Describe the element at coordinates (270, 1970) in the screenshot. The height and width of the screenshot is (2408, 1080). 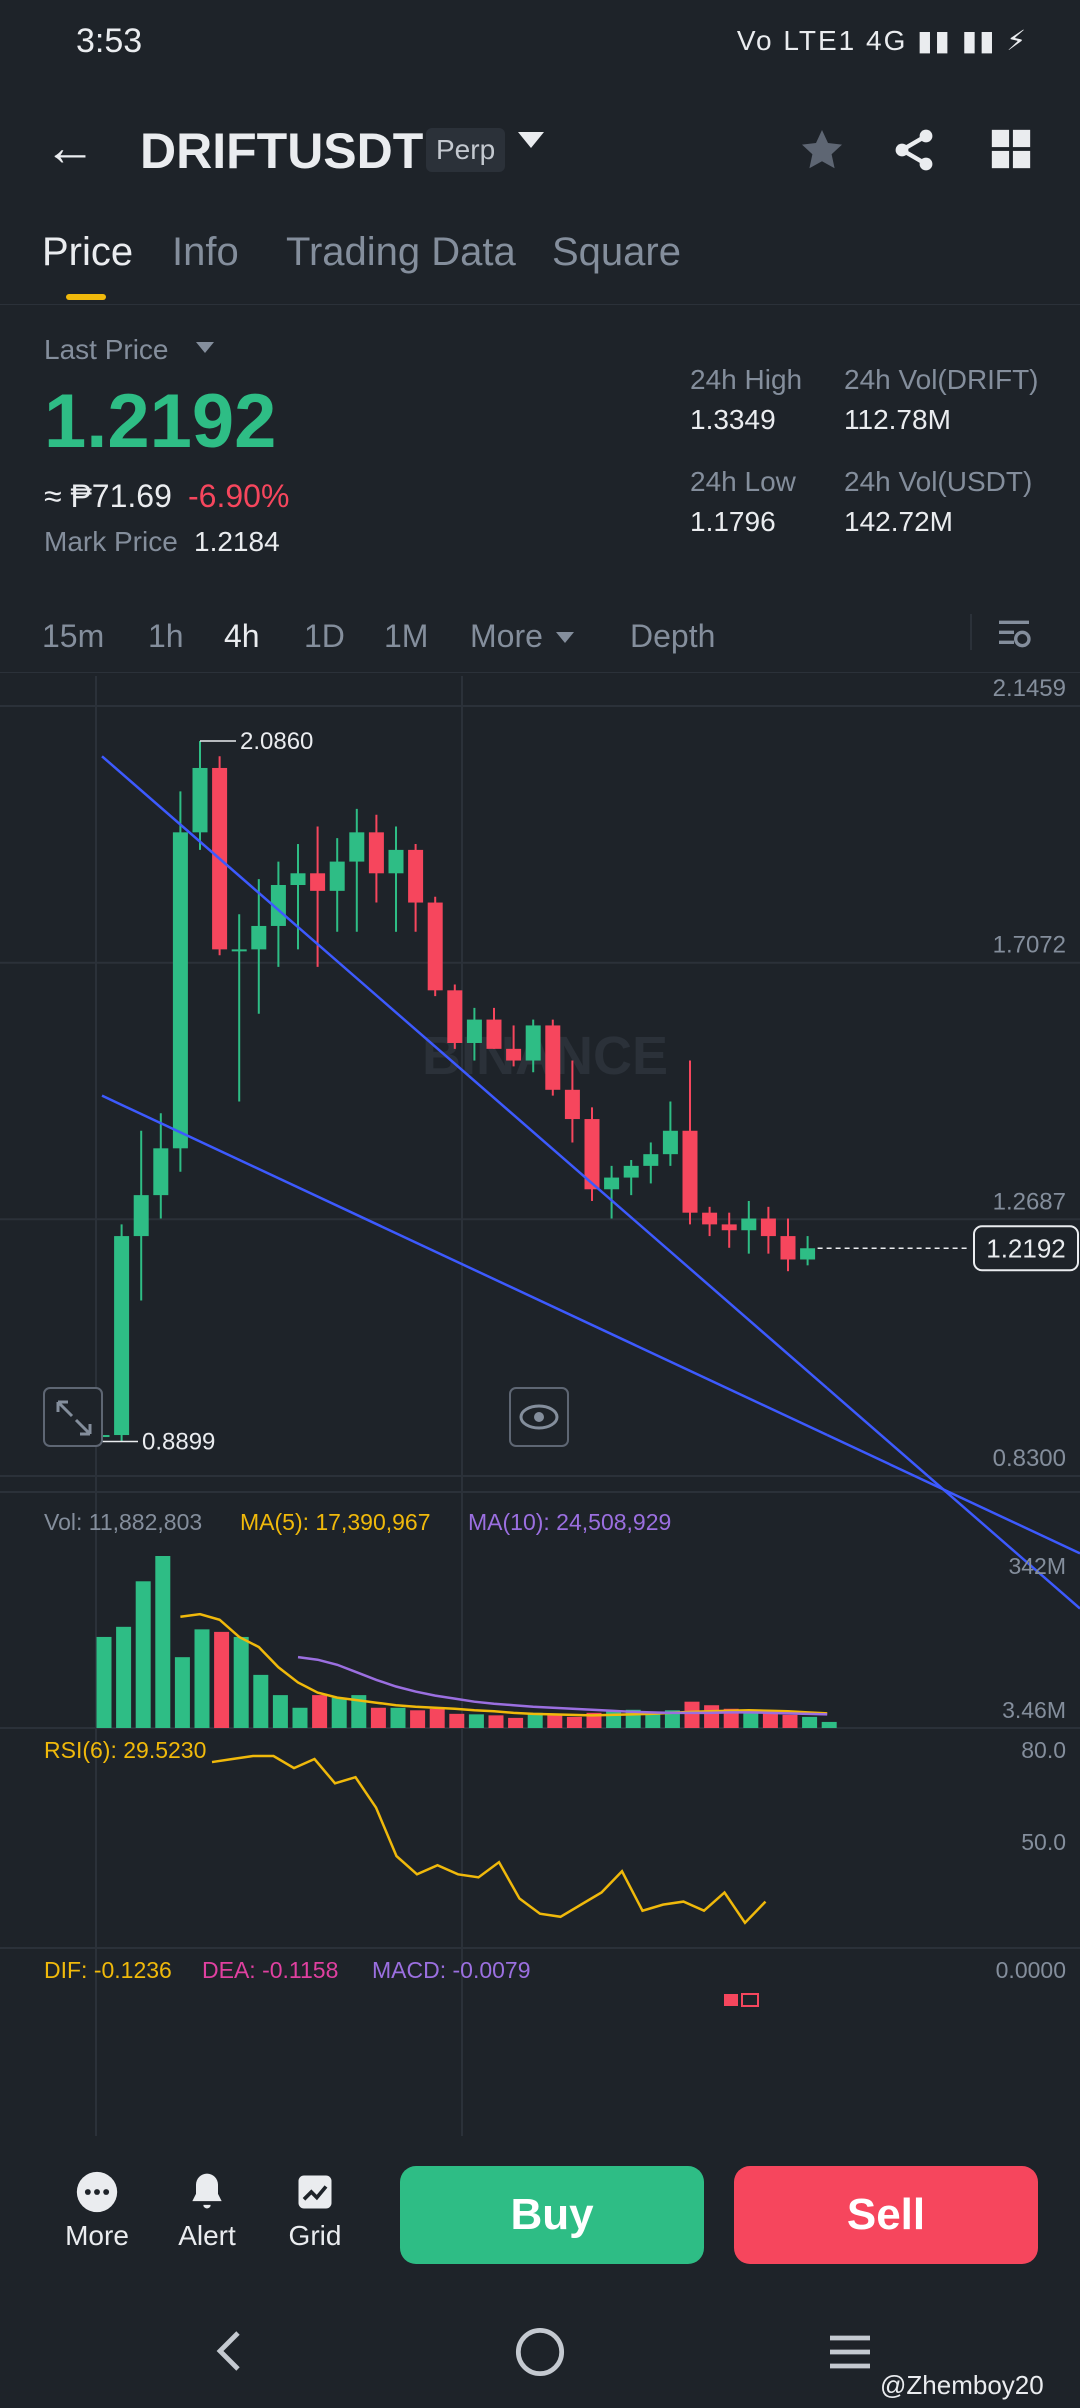
I see `macd-dea-label: DEA: -0.1158` at that location.